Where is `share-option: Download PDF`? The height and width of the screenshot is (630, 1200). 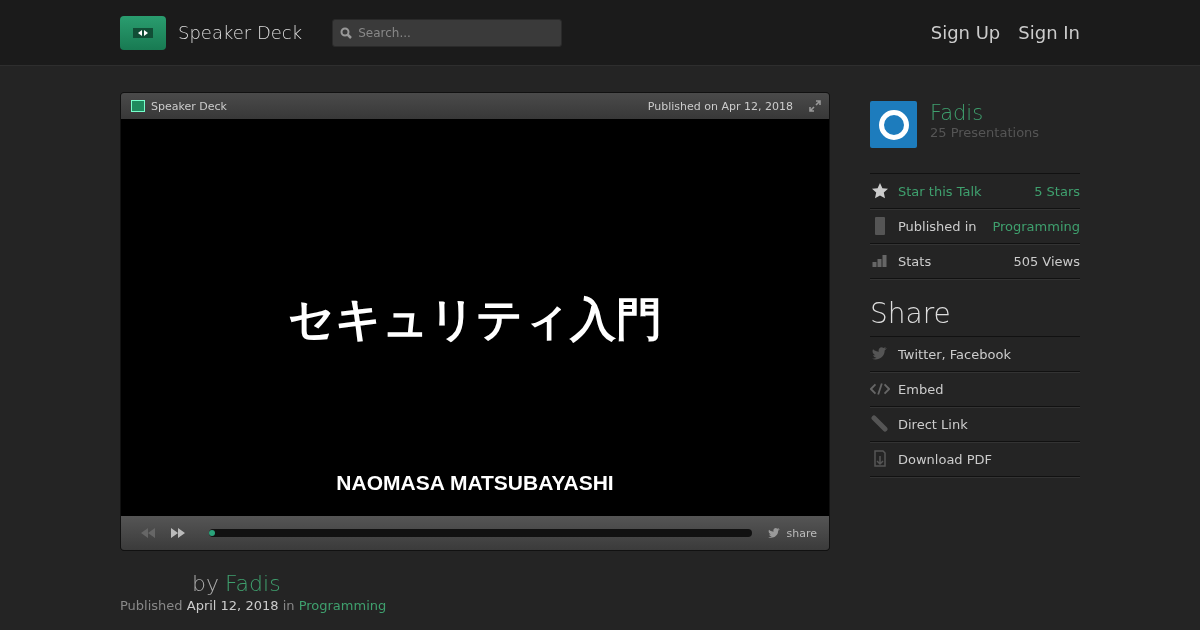 share-option: Download PDF is located at coordinates (945, 459).